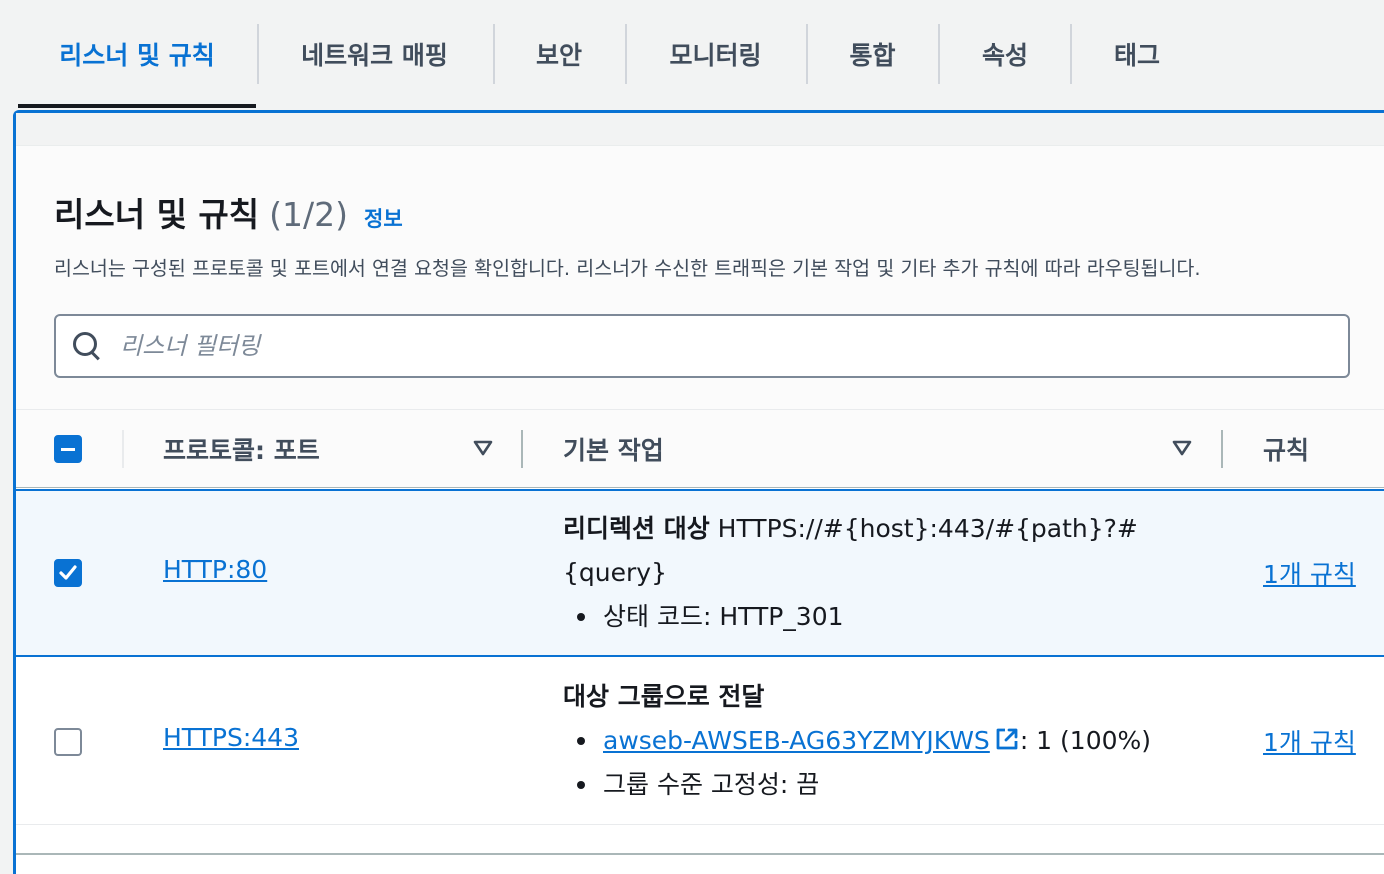  What do you see at coordinates (87, 346) in the screenshot?
I see `search-icon` at bounding box center [87, 346].